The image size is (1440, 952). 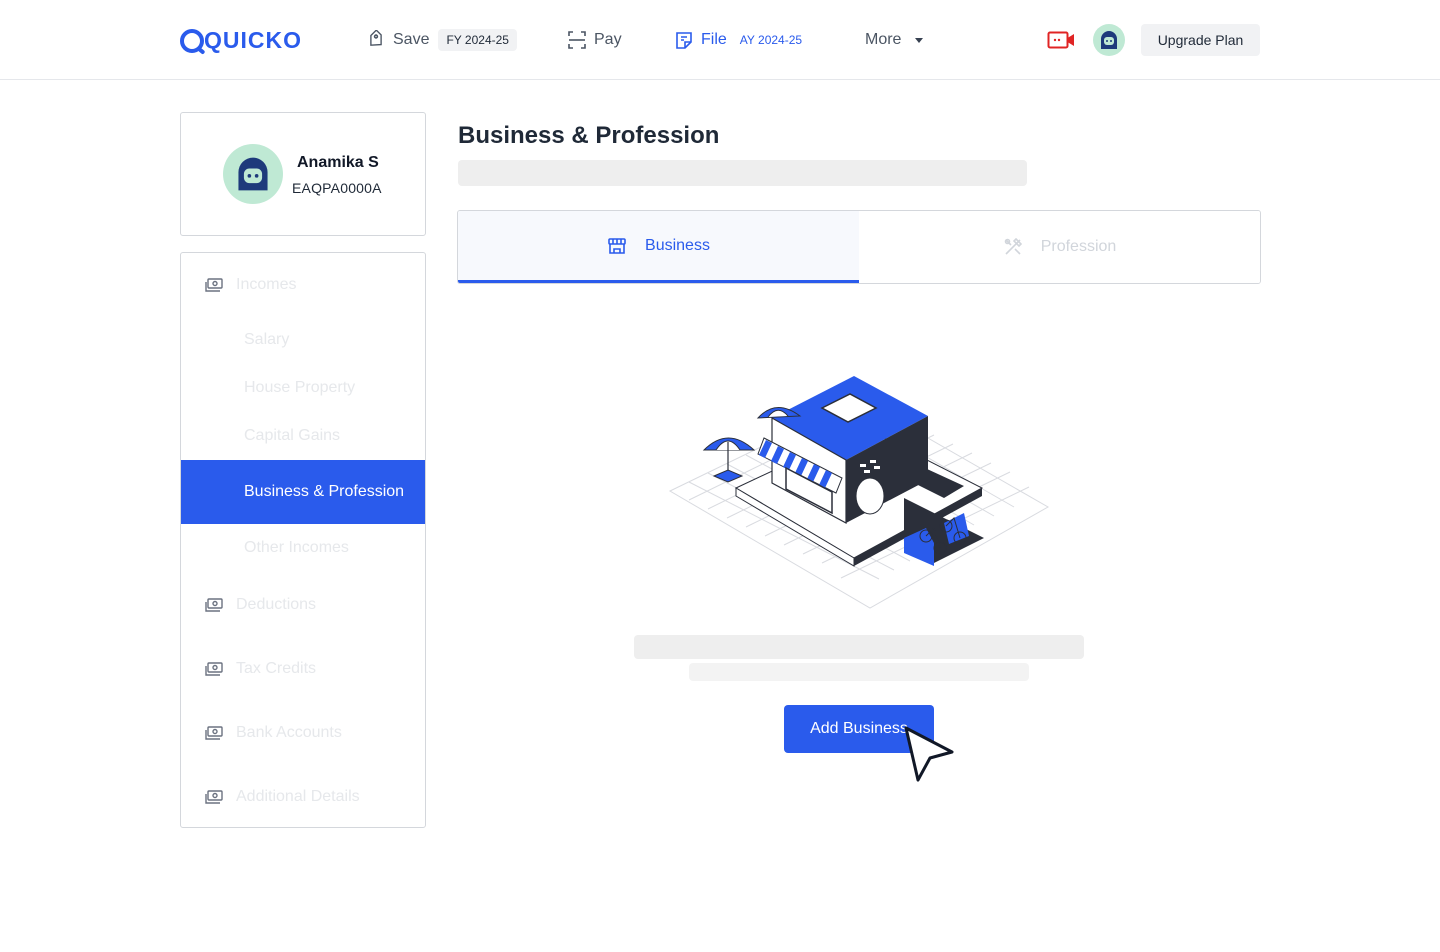 What do you see at coordinates (411, 39) in the screenshot?
I see `nav-save-label: Save` at bounding box center [411, 39].